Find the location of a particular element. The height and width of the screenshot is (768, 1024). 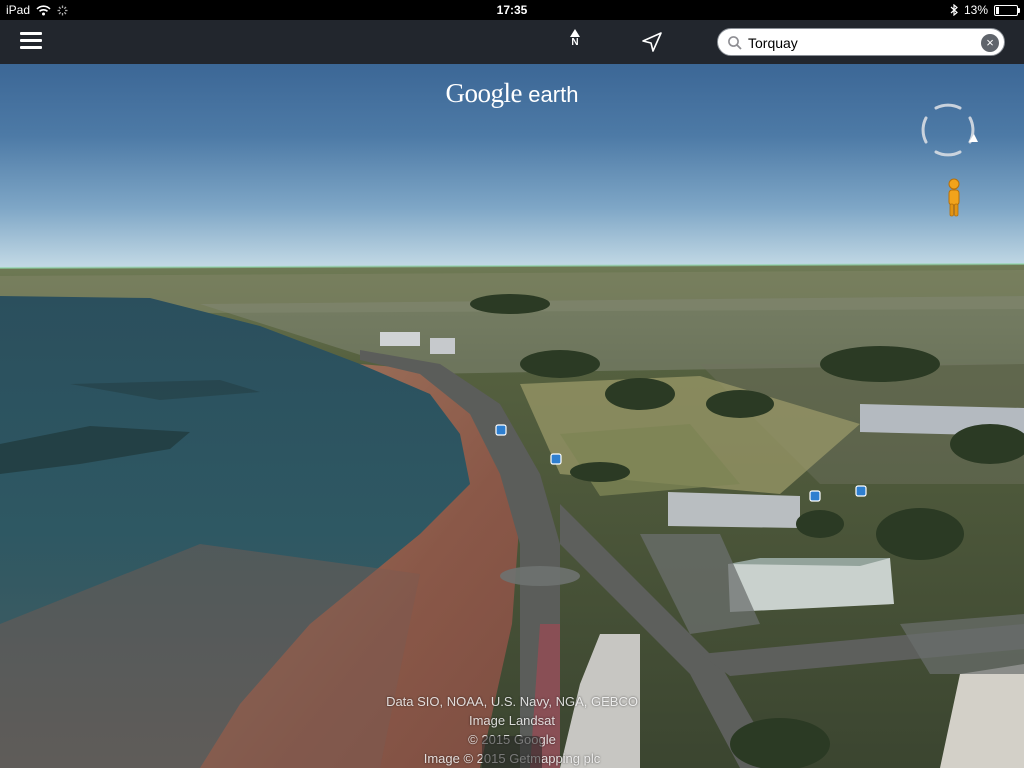

battery-percent: 13% is located at coordinates (975, 10).